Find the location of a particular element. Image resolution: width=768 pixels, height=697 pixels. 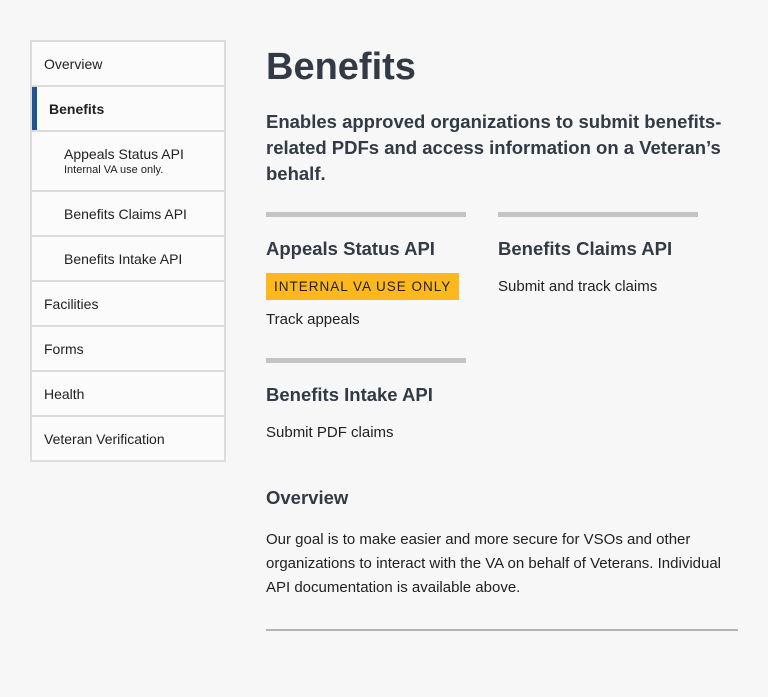

card-description: Track appeals is located at coordinates (313, 319).